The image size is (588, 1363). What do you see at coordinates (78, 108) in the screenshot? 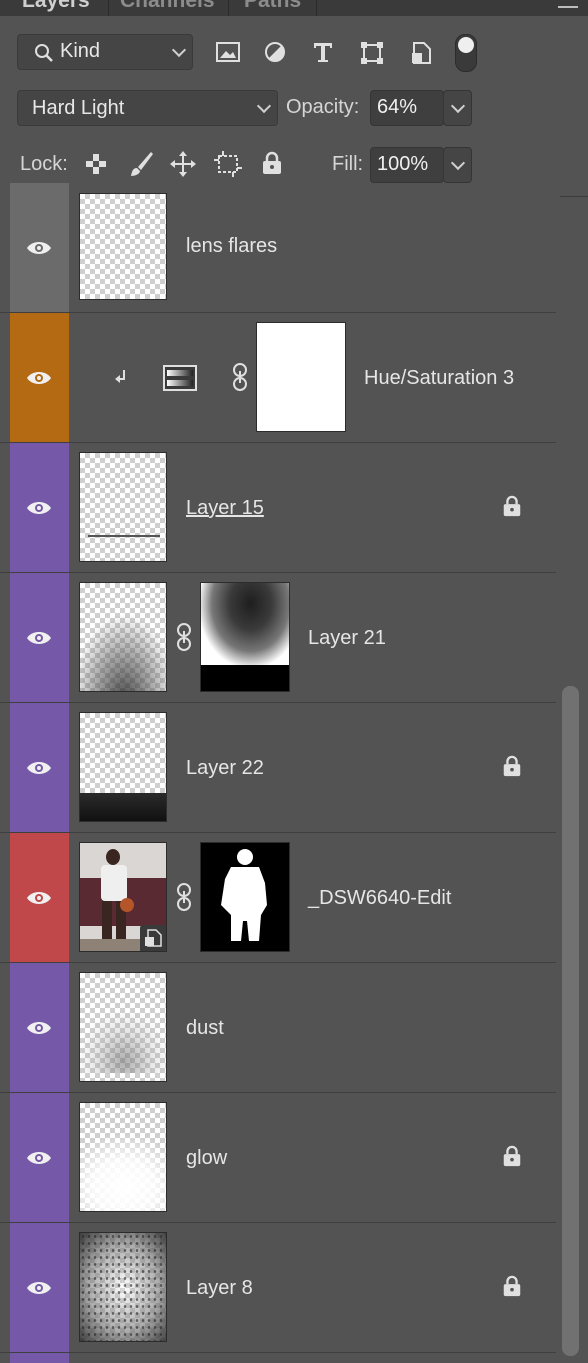
I see `blend-mode-value: Hard Light` at bounding box center [78, 108].